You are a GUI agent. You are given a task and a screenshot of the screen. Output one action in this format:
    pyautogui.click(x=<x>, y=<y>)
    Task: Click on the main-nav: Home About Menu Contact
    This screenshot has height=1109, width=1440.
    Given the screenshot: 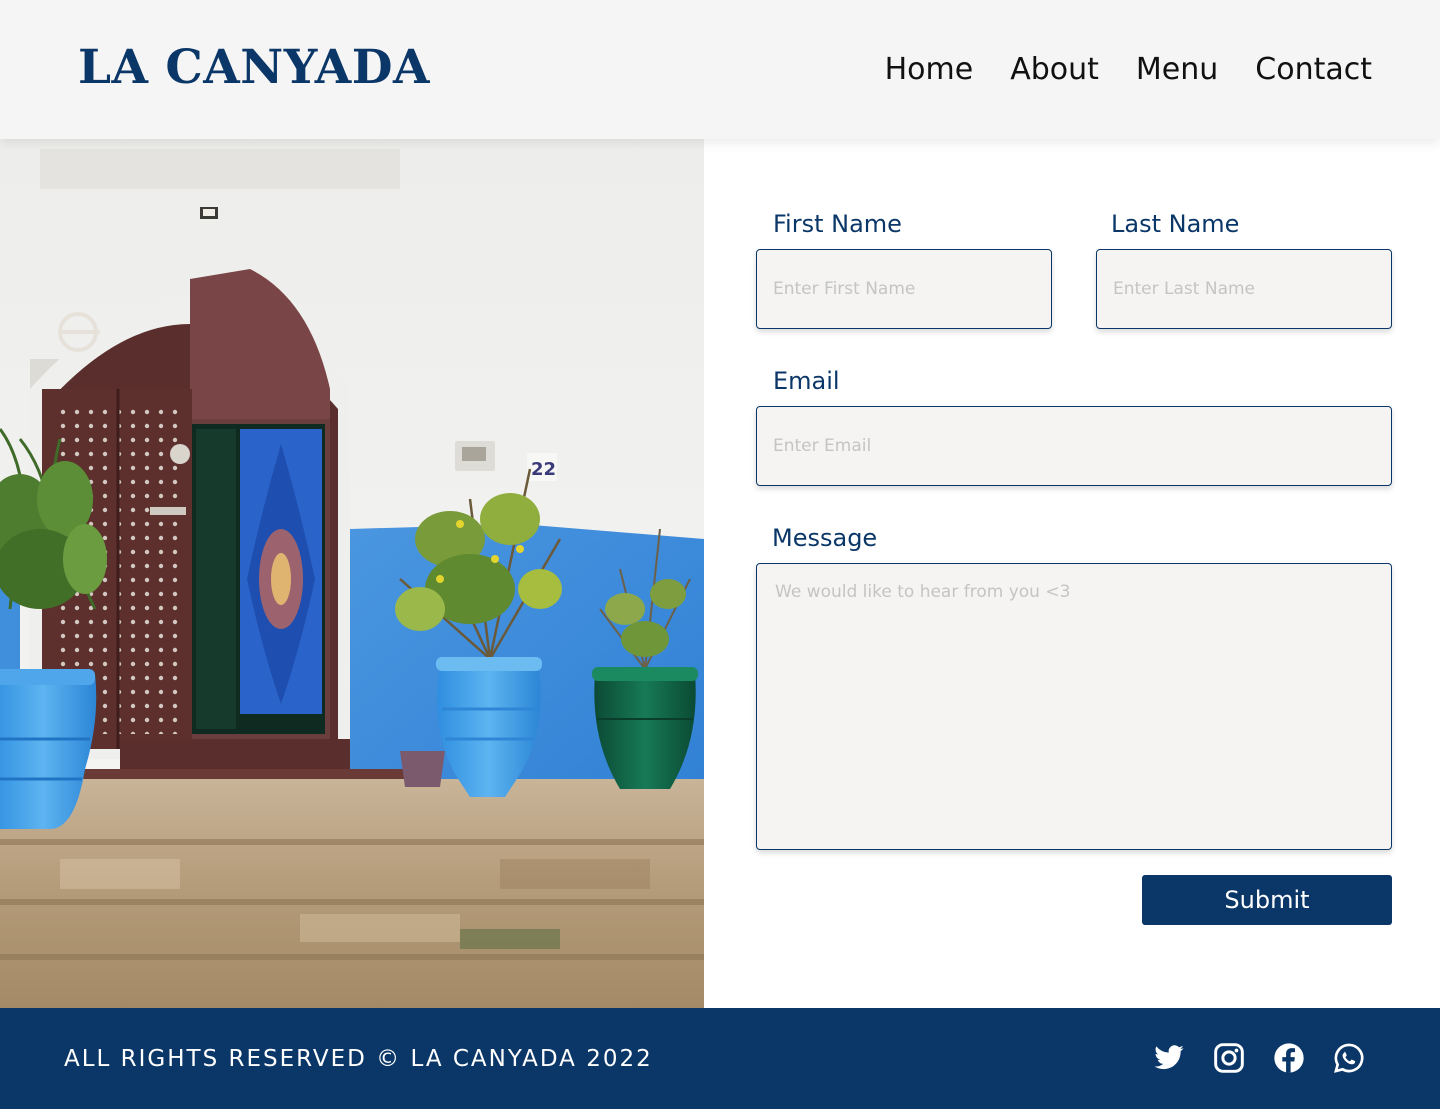 What is the action you would take?
    pyautogui.click(x=1128, y=70)
    